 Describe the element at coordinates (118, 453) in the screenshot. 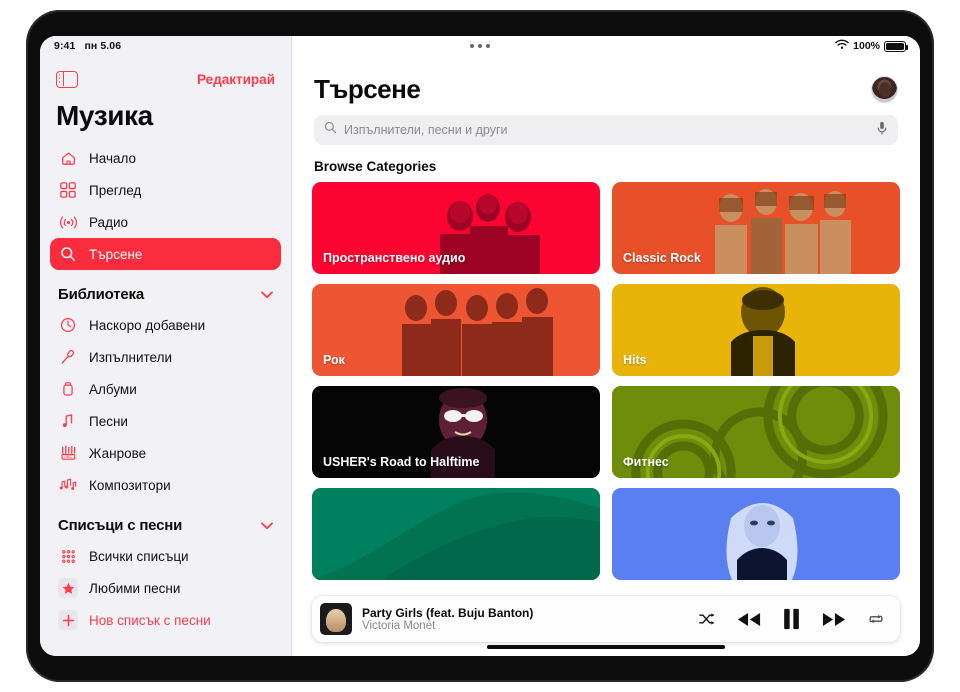

I see `sidebar-item-label: Жанрове` at that location.